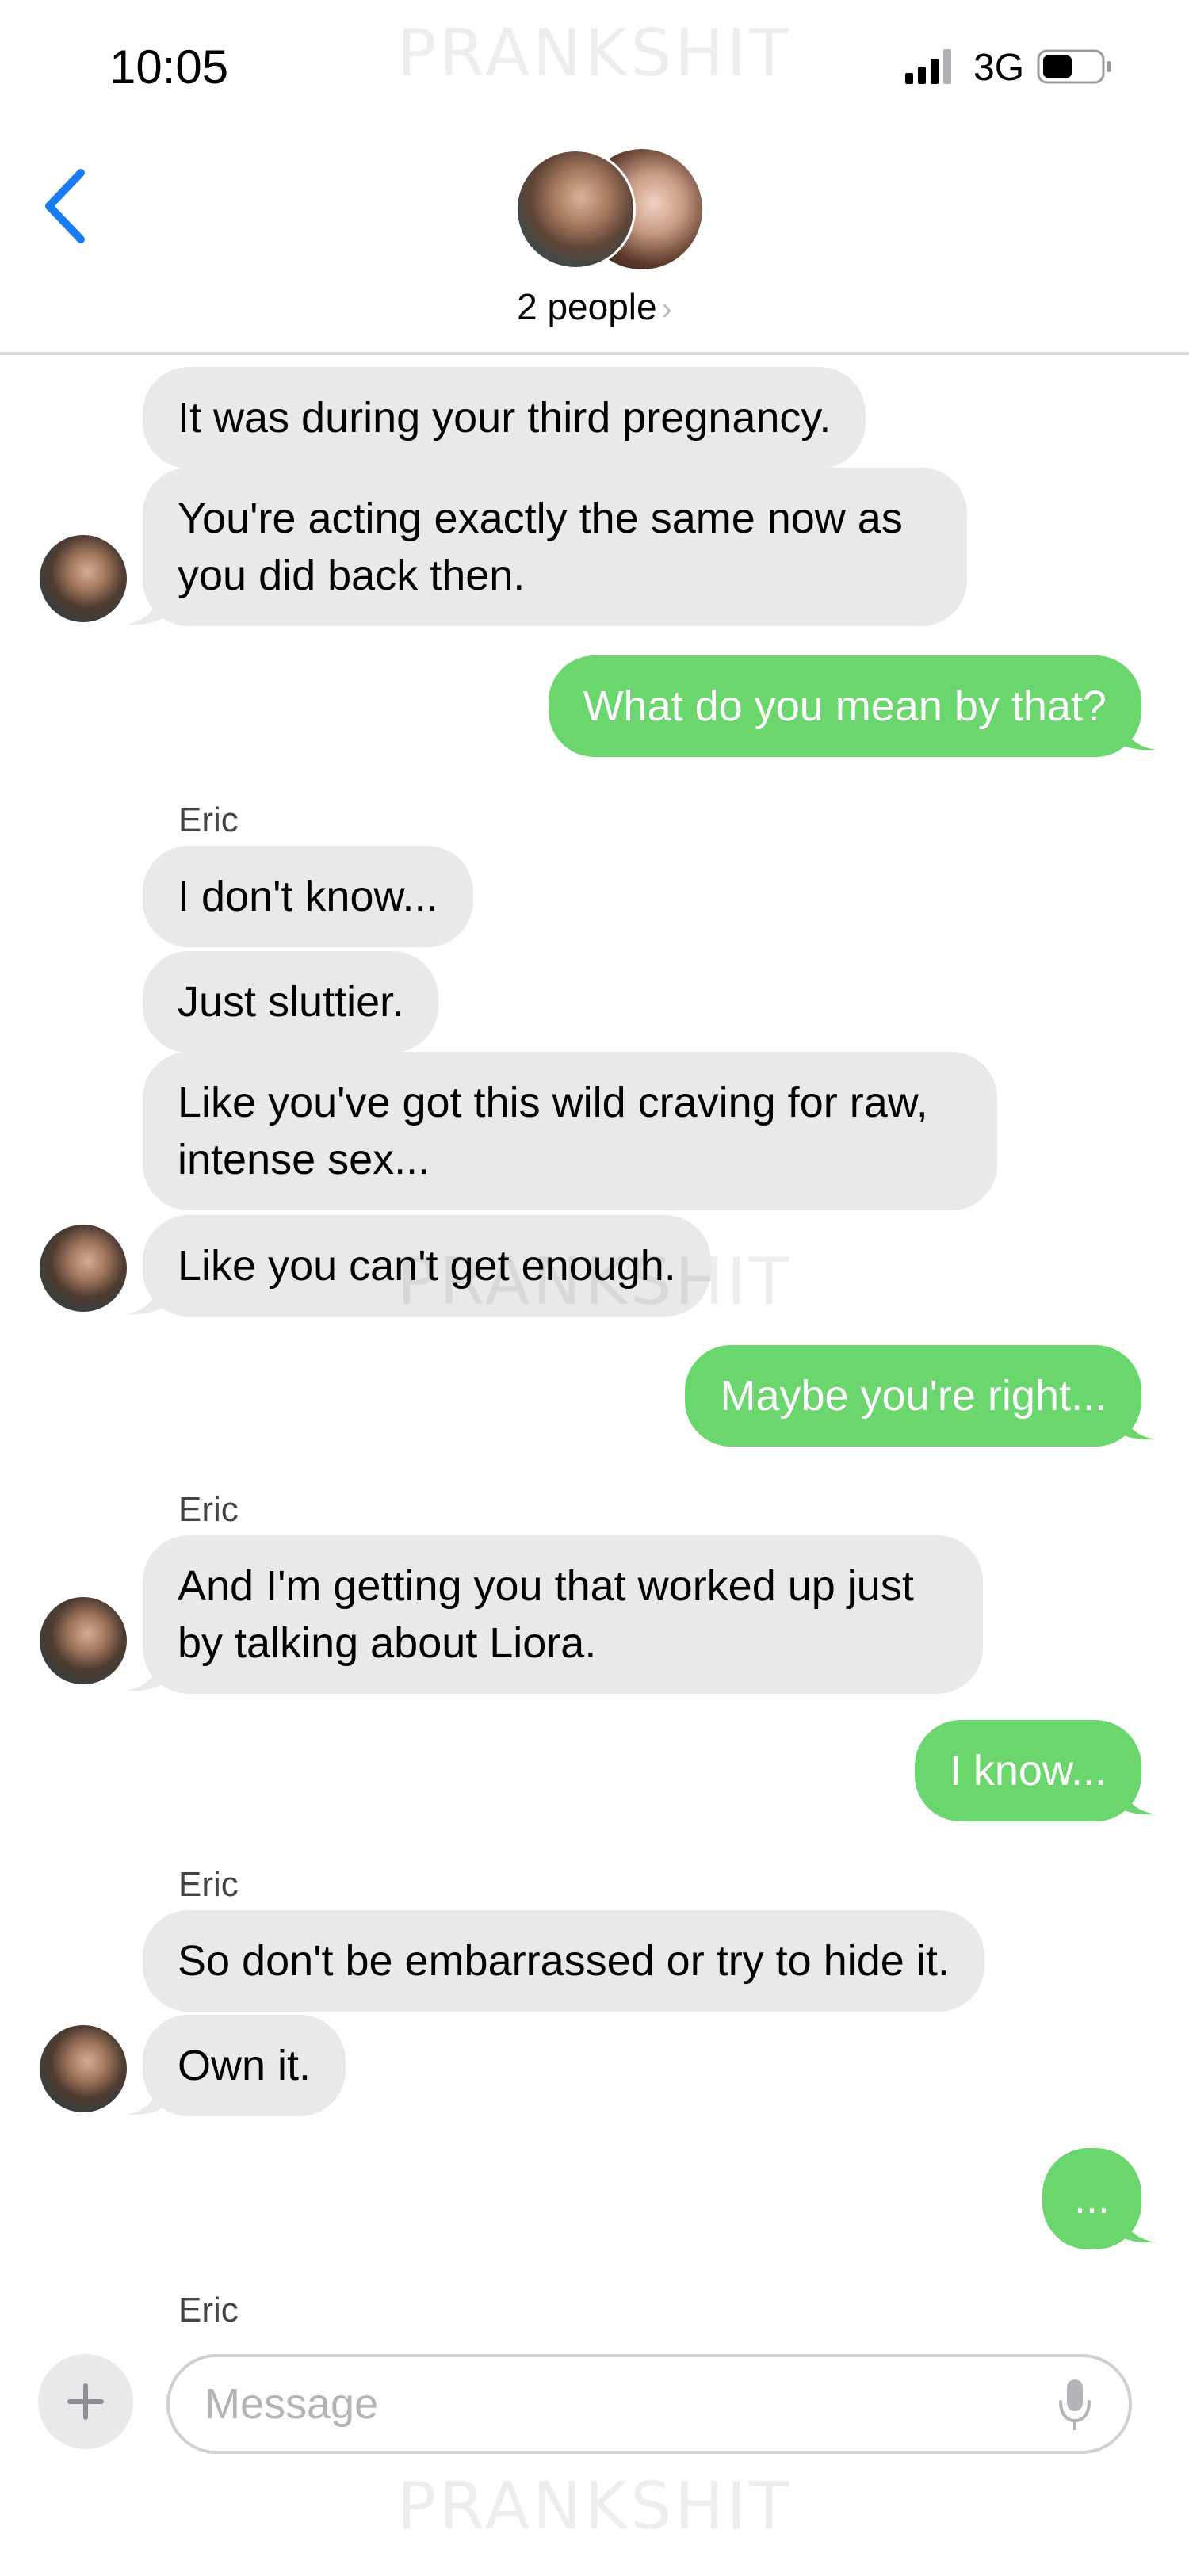 The height and width of the screenshot is (2576, 1189). I want to click on status-time: 10:05, so click(169, 67).